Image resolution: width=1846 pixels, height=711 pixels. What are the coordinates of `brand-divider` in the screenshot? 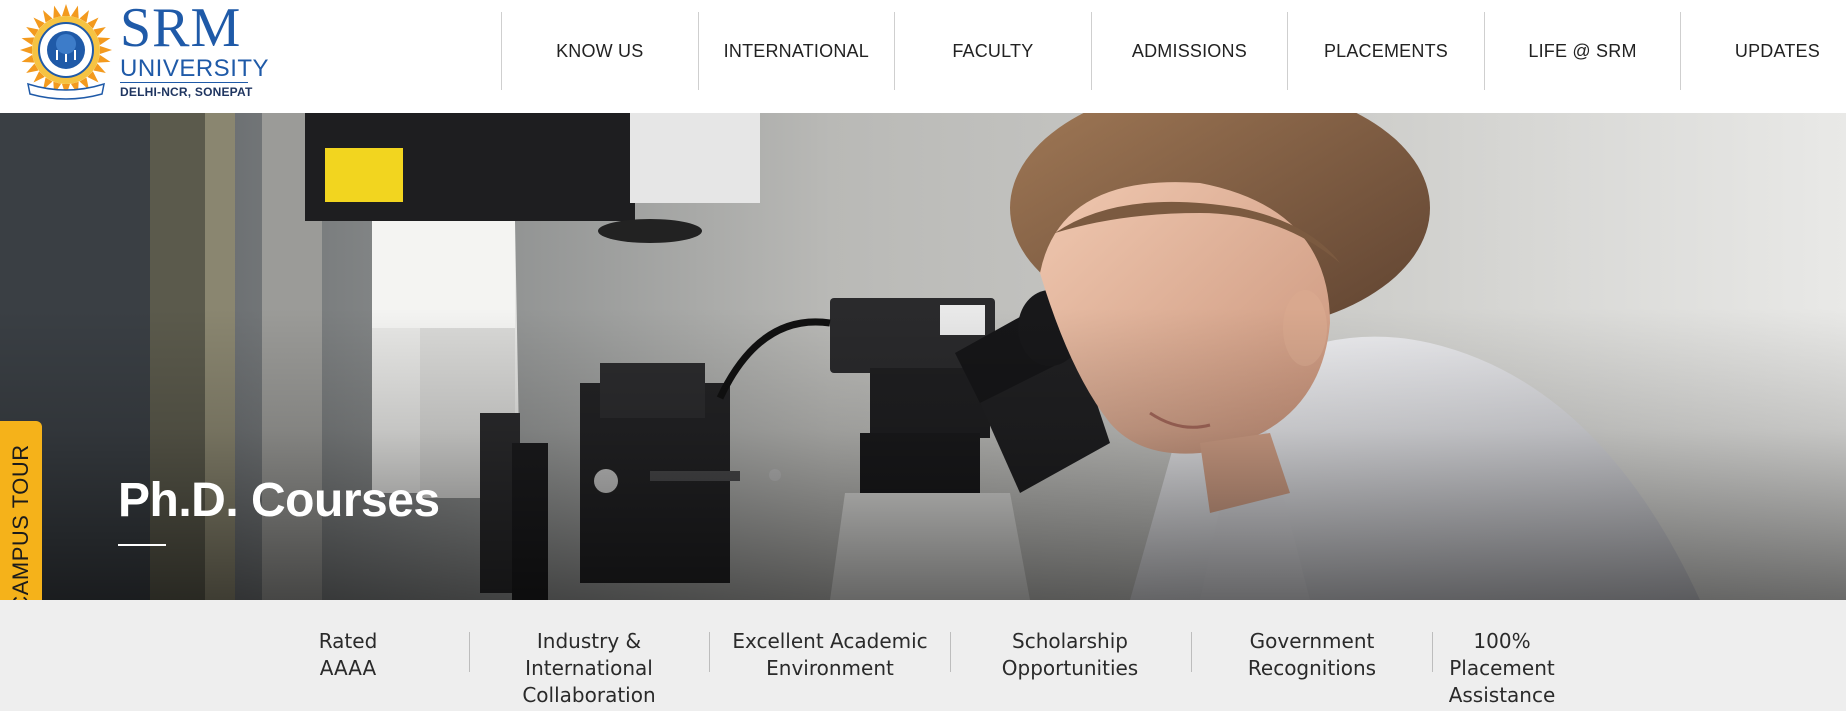 It's located at (184, 82).